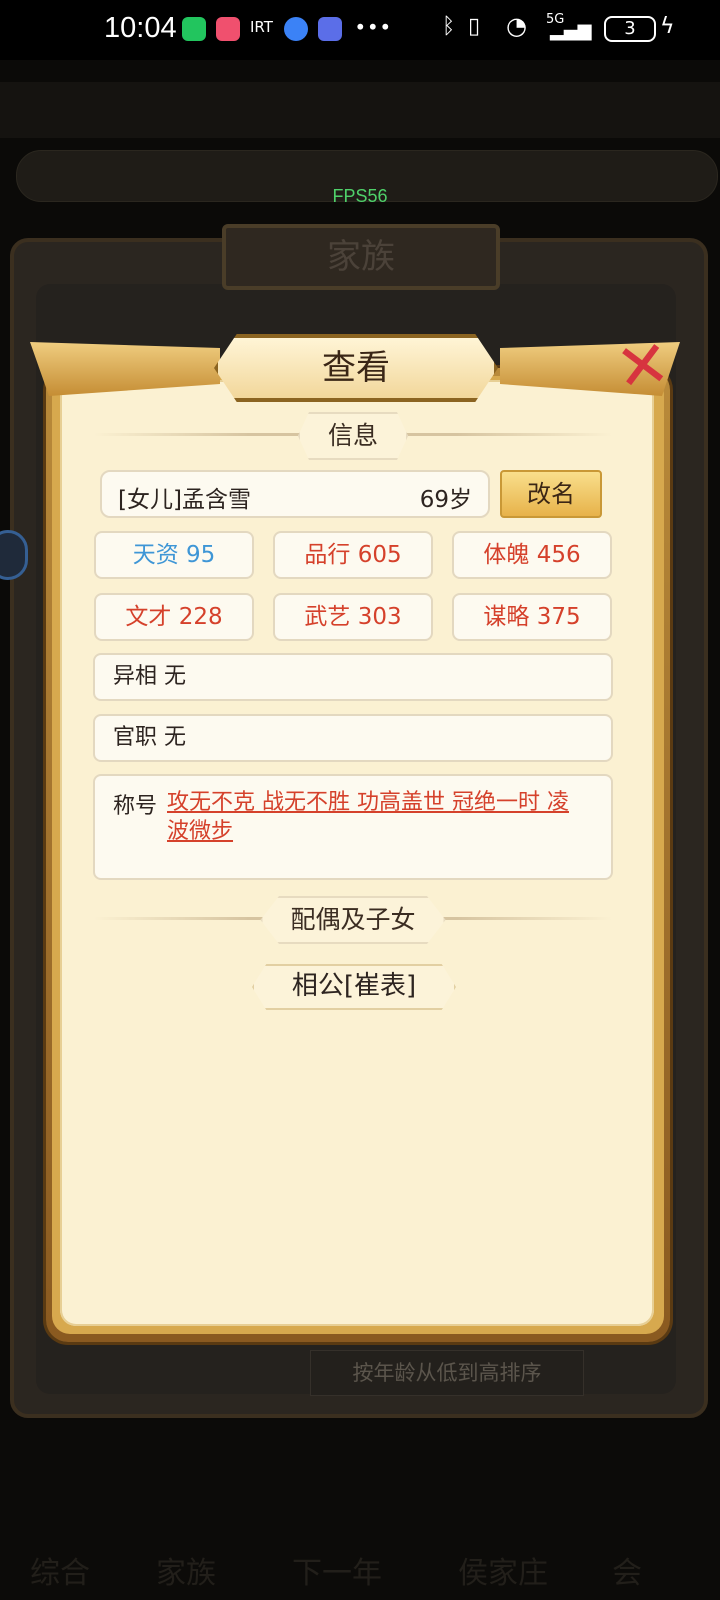 The height and width of the screenshot is (1600, 720). What do you see at coordinates (174, 617) in the screenshot?
I see `stat-literary: 文才 228` at bounding box center [174, 617].